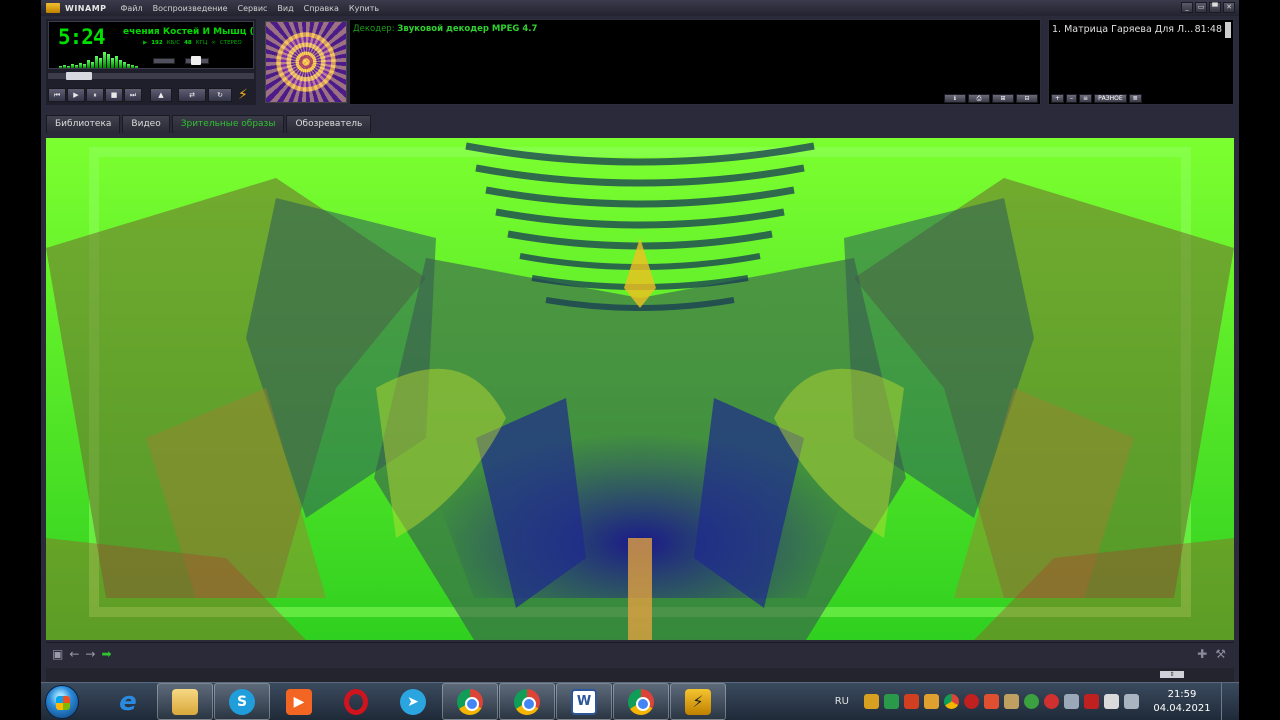 This screenshot has height=720, width=1280. I want to click on volume-icon, so click(1071, 701).